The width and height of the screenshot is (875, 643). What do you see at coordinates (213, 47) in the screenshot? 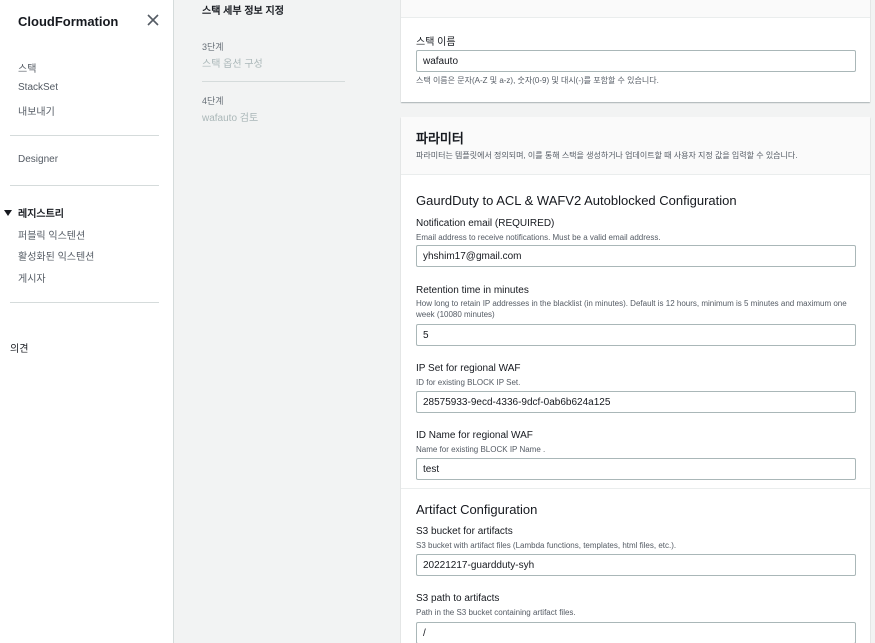
I see `step-3-number: 3단계` at bounding box center [213, 47].